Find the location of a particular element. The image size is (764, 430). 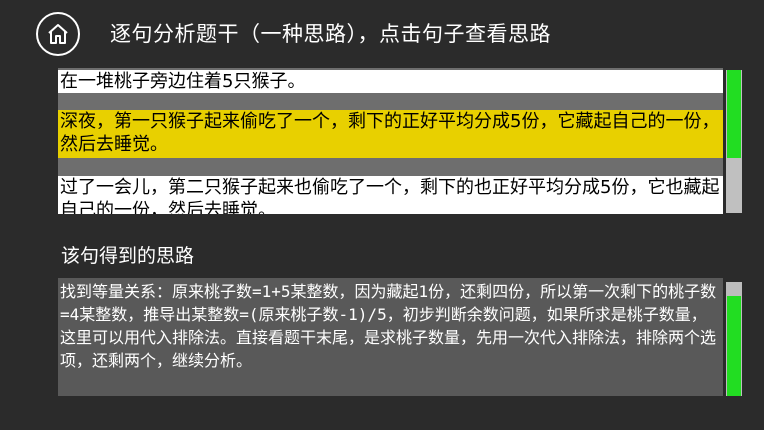

sentence-scrollbar is located at coordinates (734, 141).